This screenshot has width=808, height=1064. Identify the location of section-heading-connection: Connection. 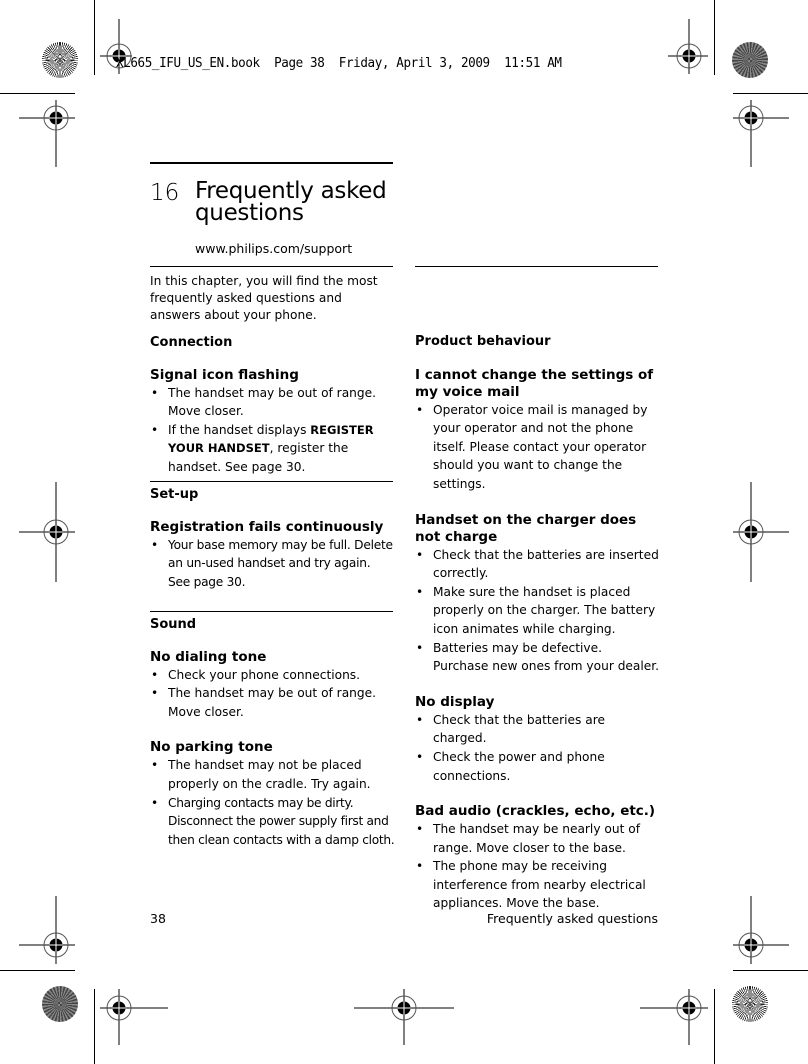
(191, 342).